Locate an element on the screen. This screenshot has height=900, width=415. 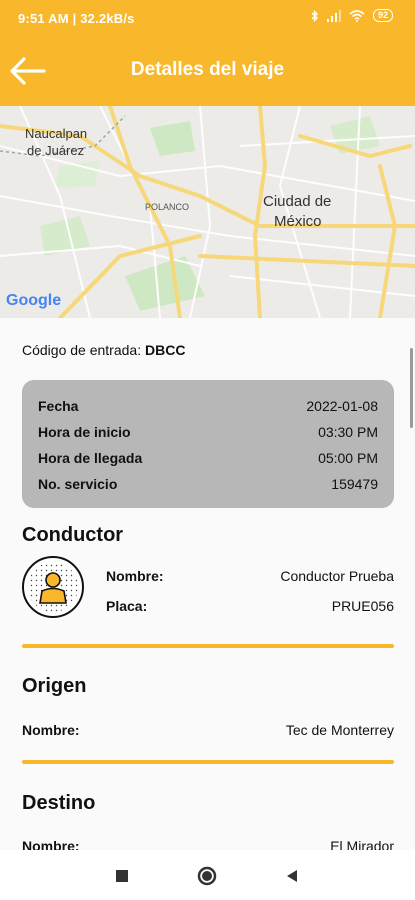
status-icons: 92 is located at coordinates (352, 15).